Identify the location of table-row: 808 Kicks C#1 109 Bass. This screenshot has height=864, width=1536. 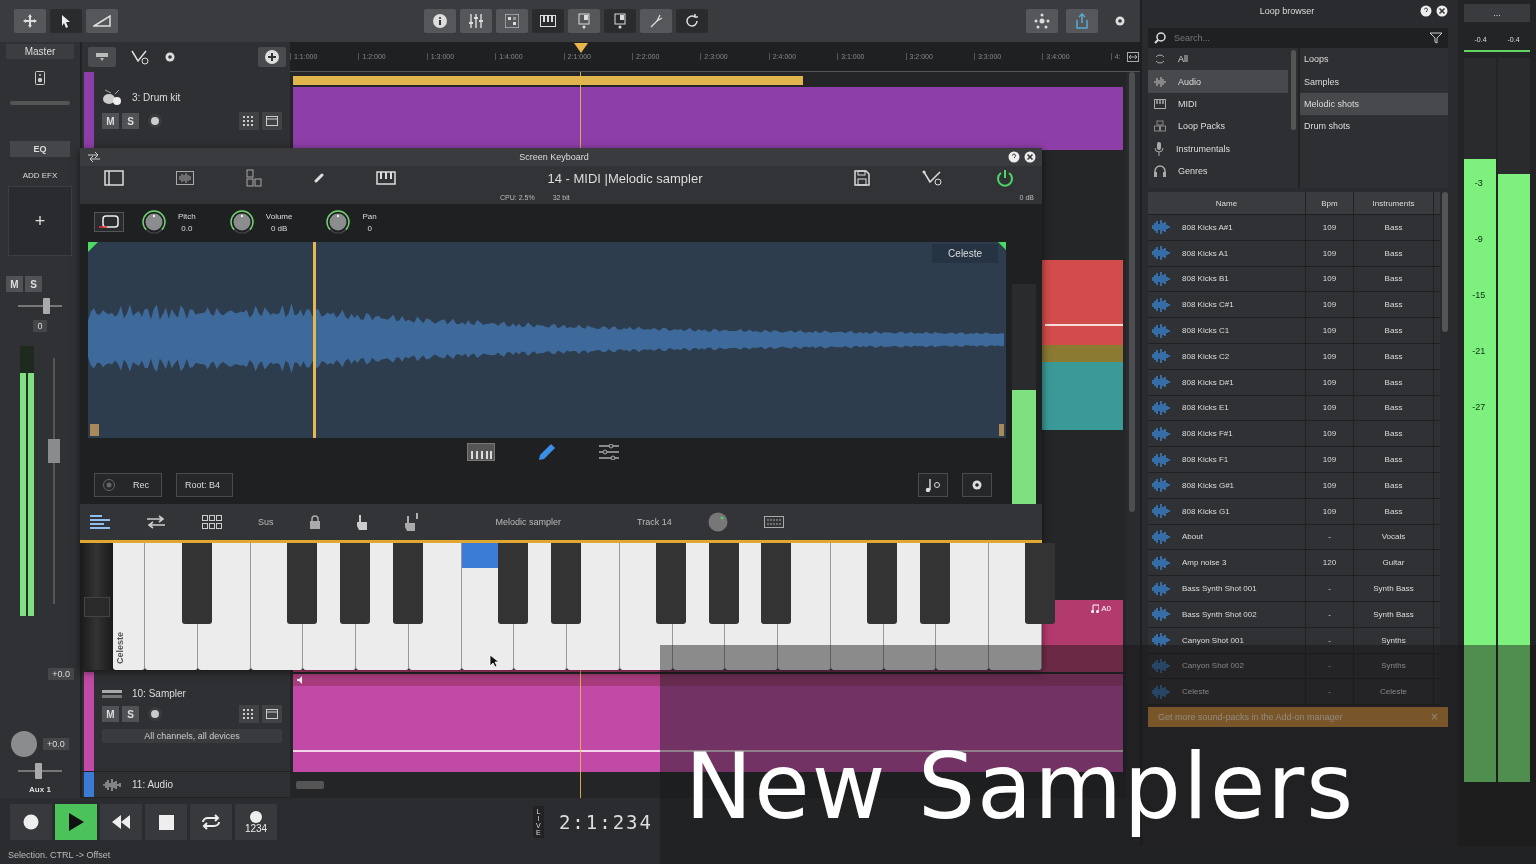
(1294, 305).